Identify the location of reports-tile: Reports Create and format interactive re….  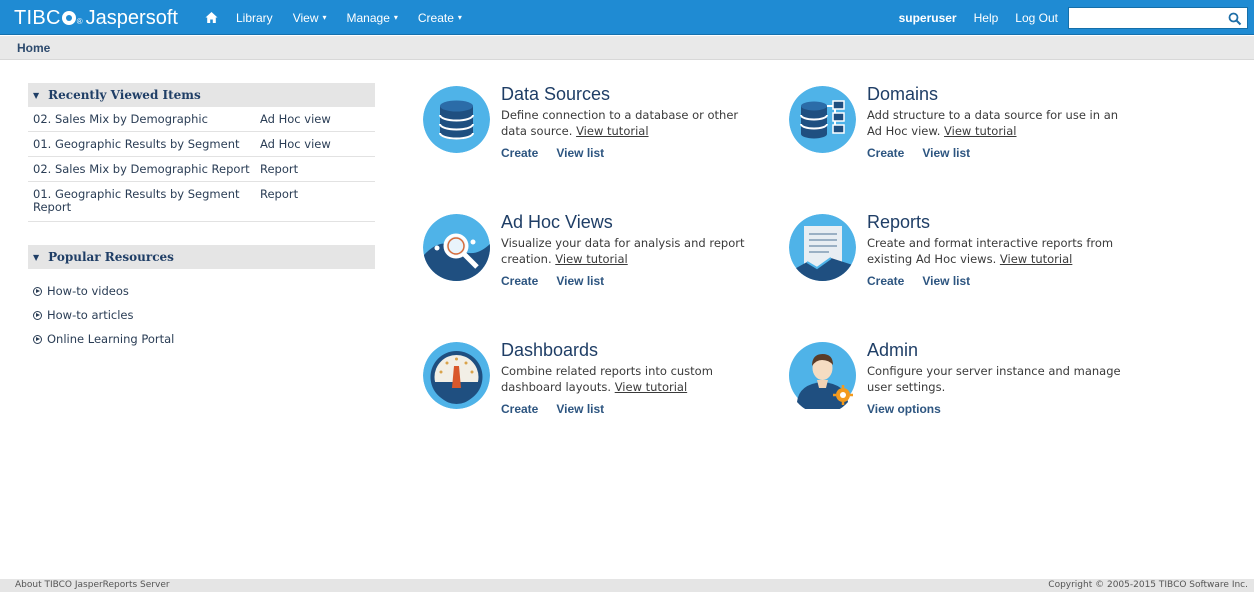
(959, 253).